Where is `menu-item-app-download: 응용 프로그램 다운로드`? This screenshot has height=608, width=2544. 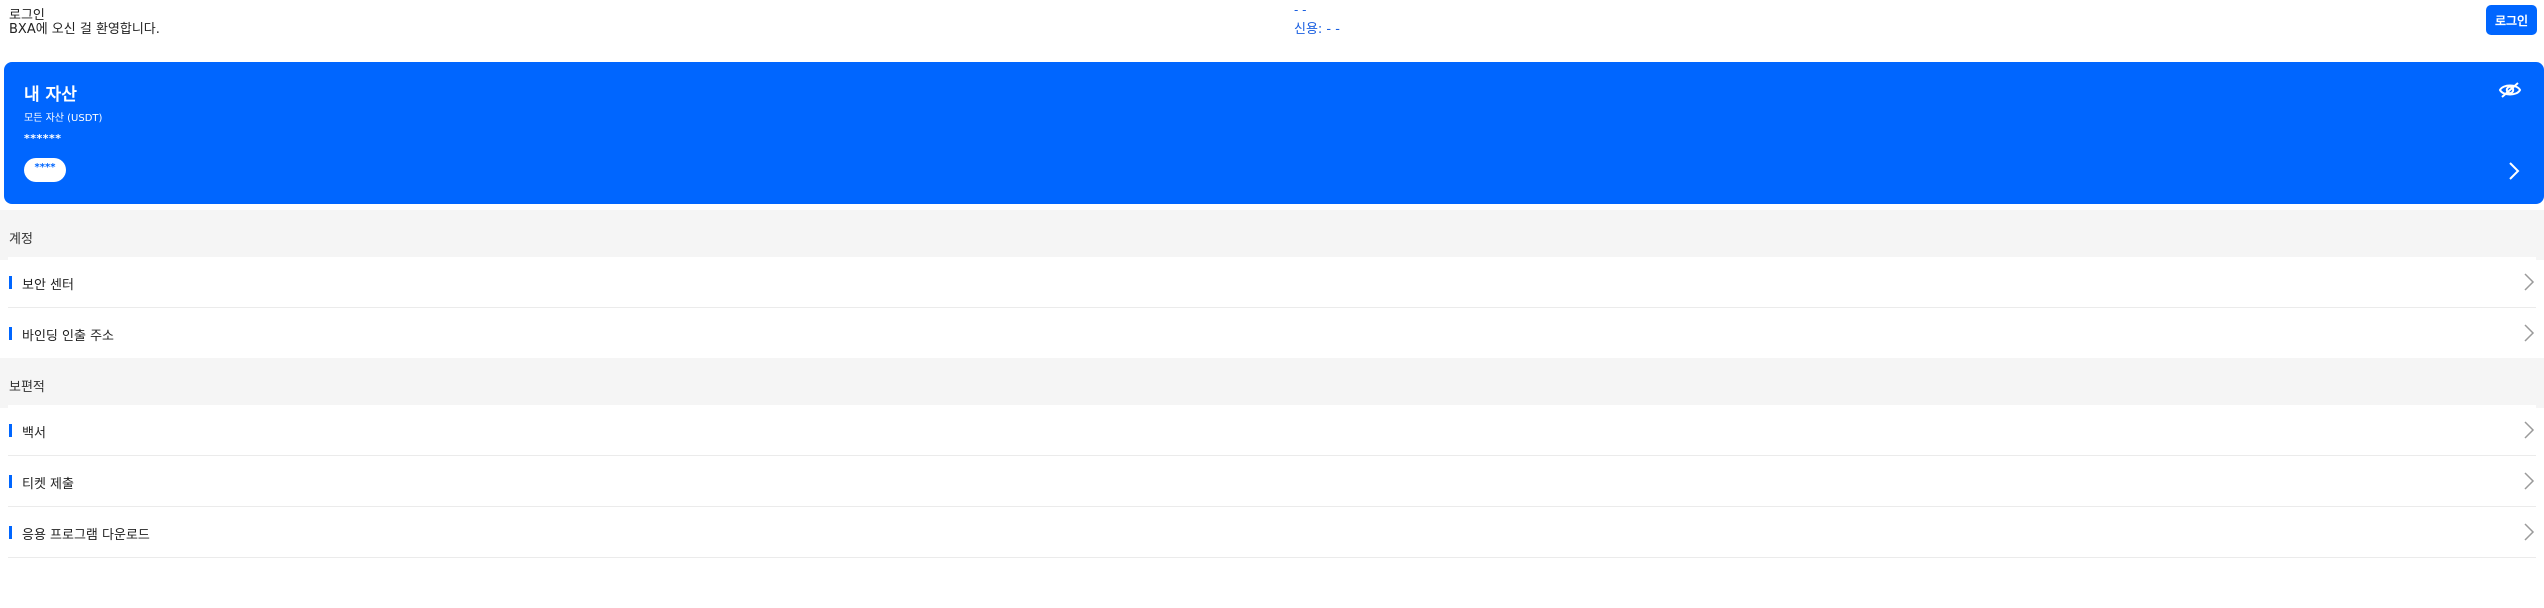
menu-item-app-download: 응용 프로그램 다운로드 is located at coordinates (1272, 532).